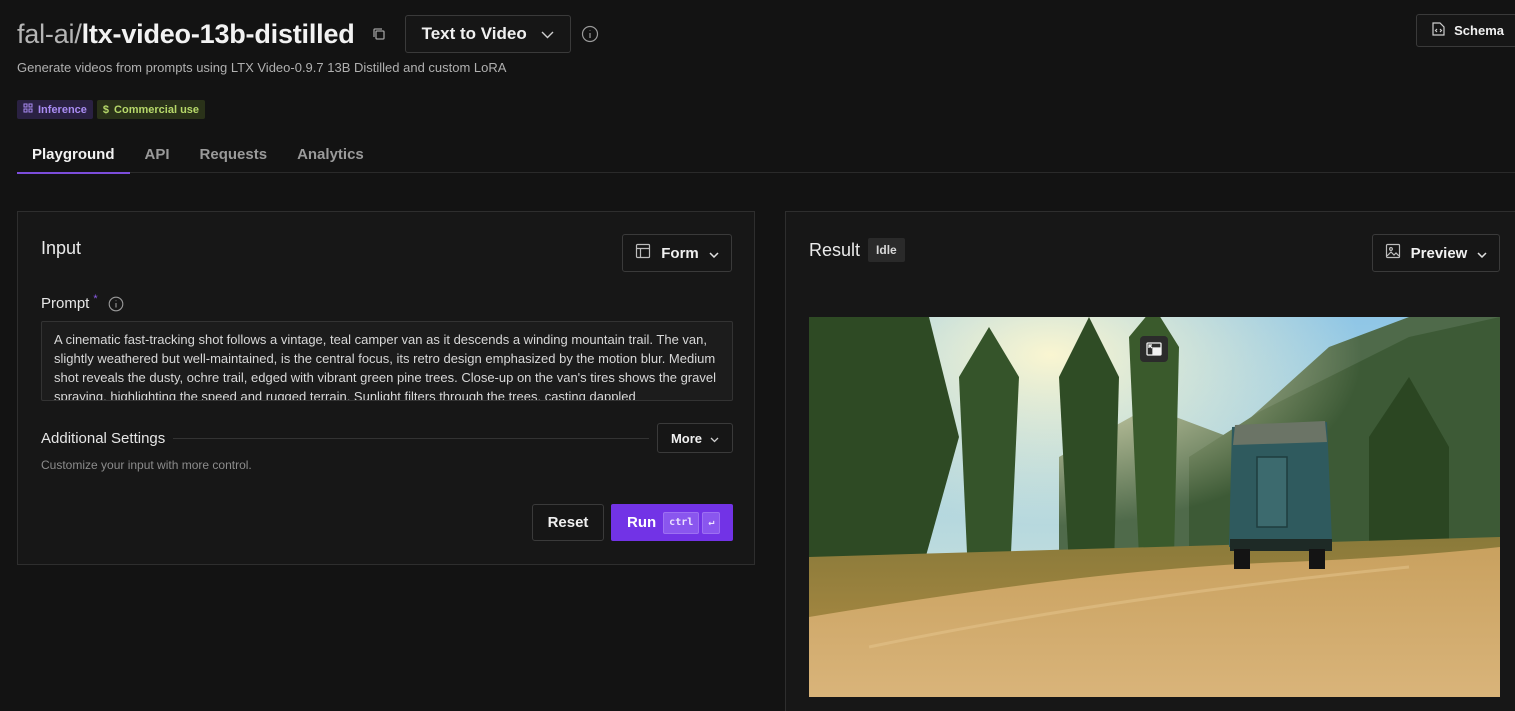  Describe the element at coordinates (103, 438) in the screenshot. I see `additional-settings-title: Additional Settings` at that location.